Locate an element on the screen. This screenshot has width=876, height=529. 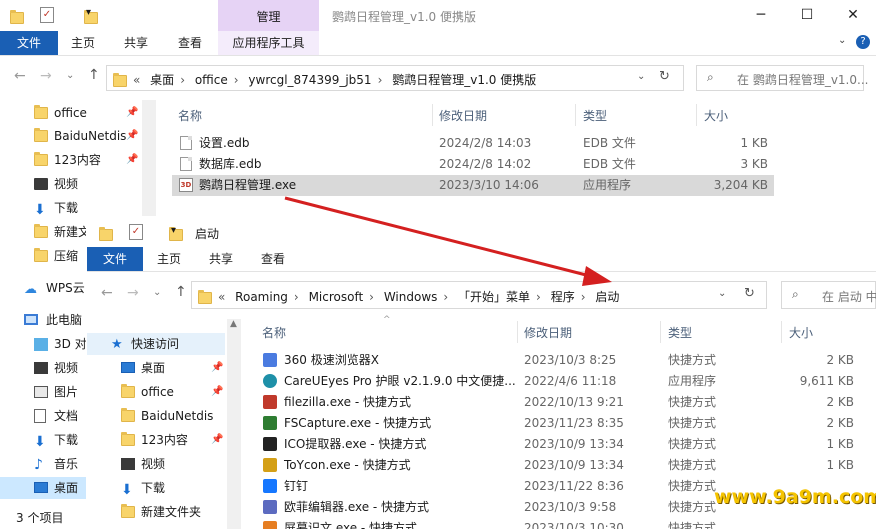
arrow-head is located at coordinates (597, 276).